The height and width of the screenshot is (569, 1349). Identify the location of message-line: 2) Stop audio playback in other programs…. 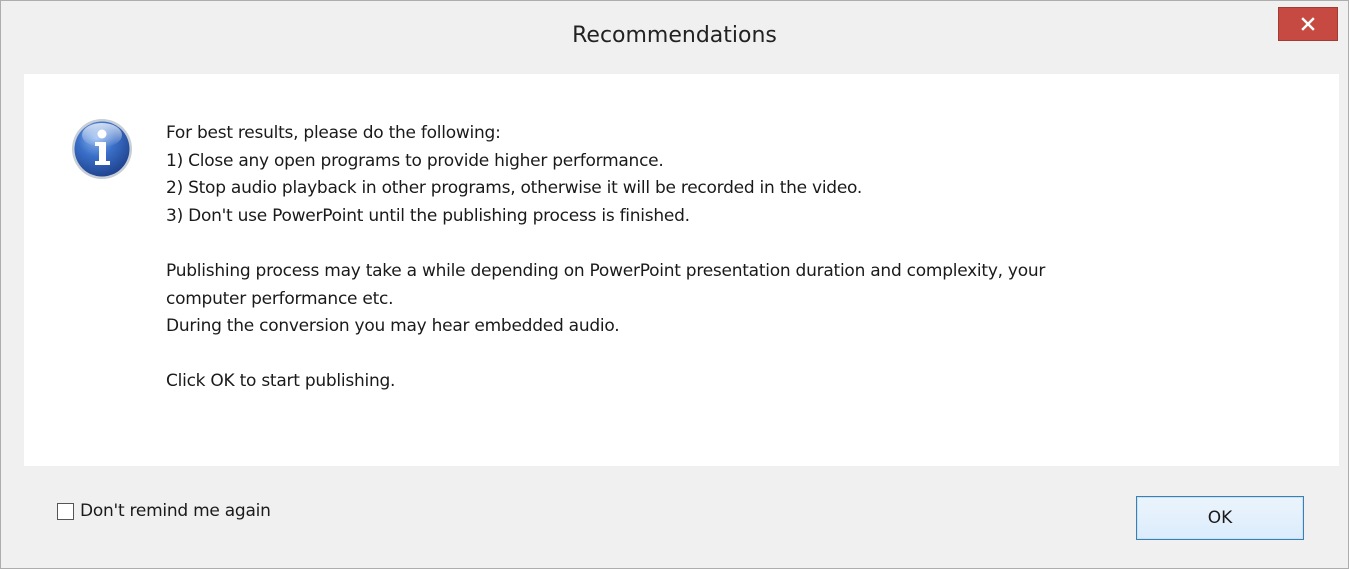
(514, 188).